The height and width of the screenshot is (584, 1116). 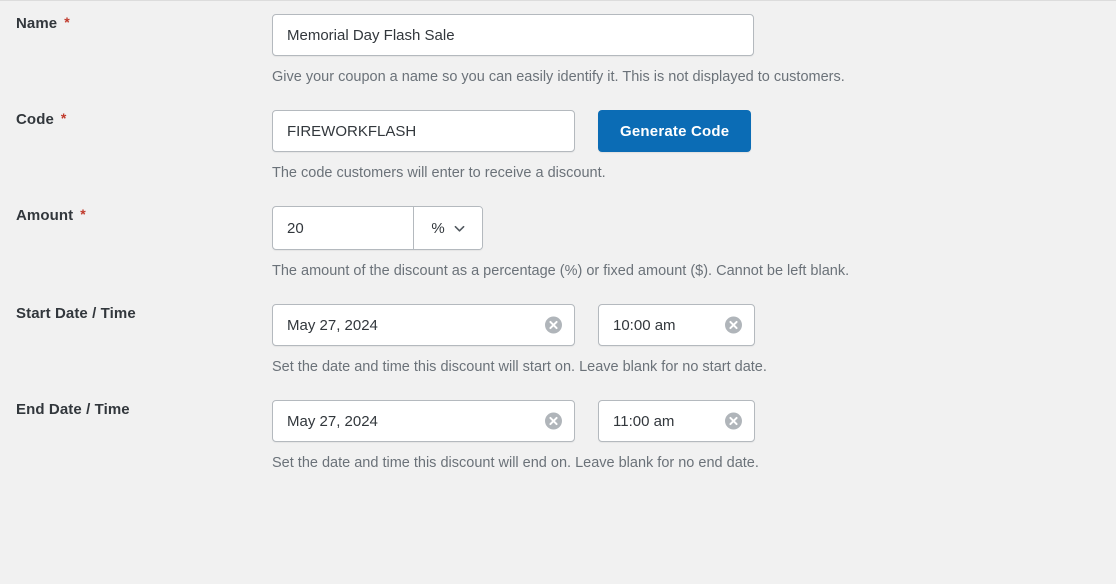 I want to click on label-cell-name: Name *, so click(x=136, y=23).